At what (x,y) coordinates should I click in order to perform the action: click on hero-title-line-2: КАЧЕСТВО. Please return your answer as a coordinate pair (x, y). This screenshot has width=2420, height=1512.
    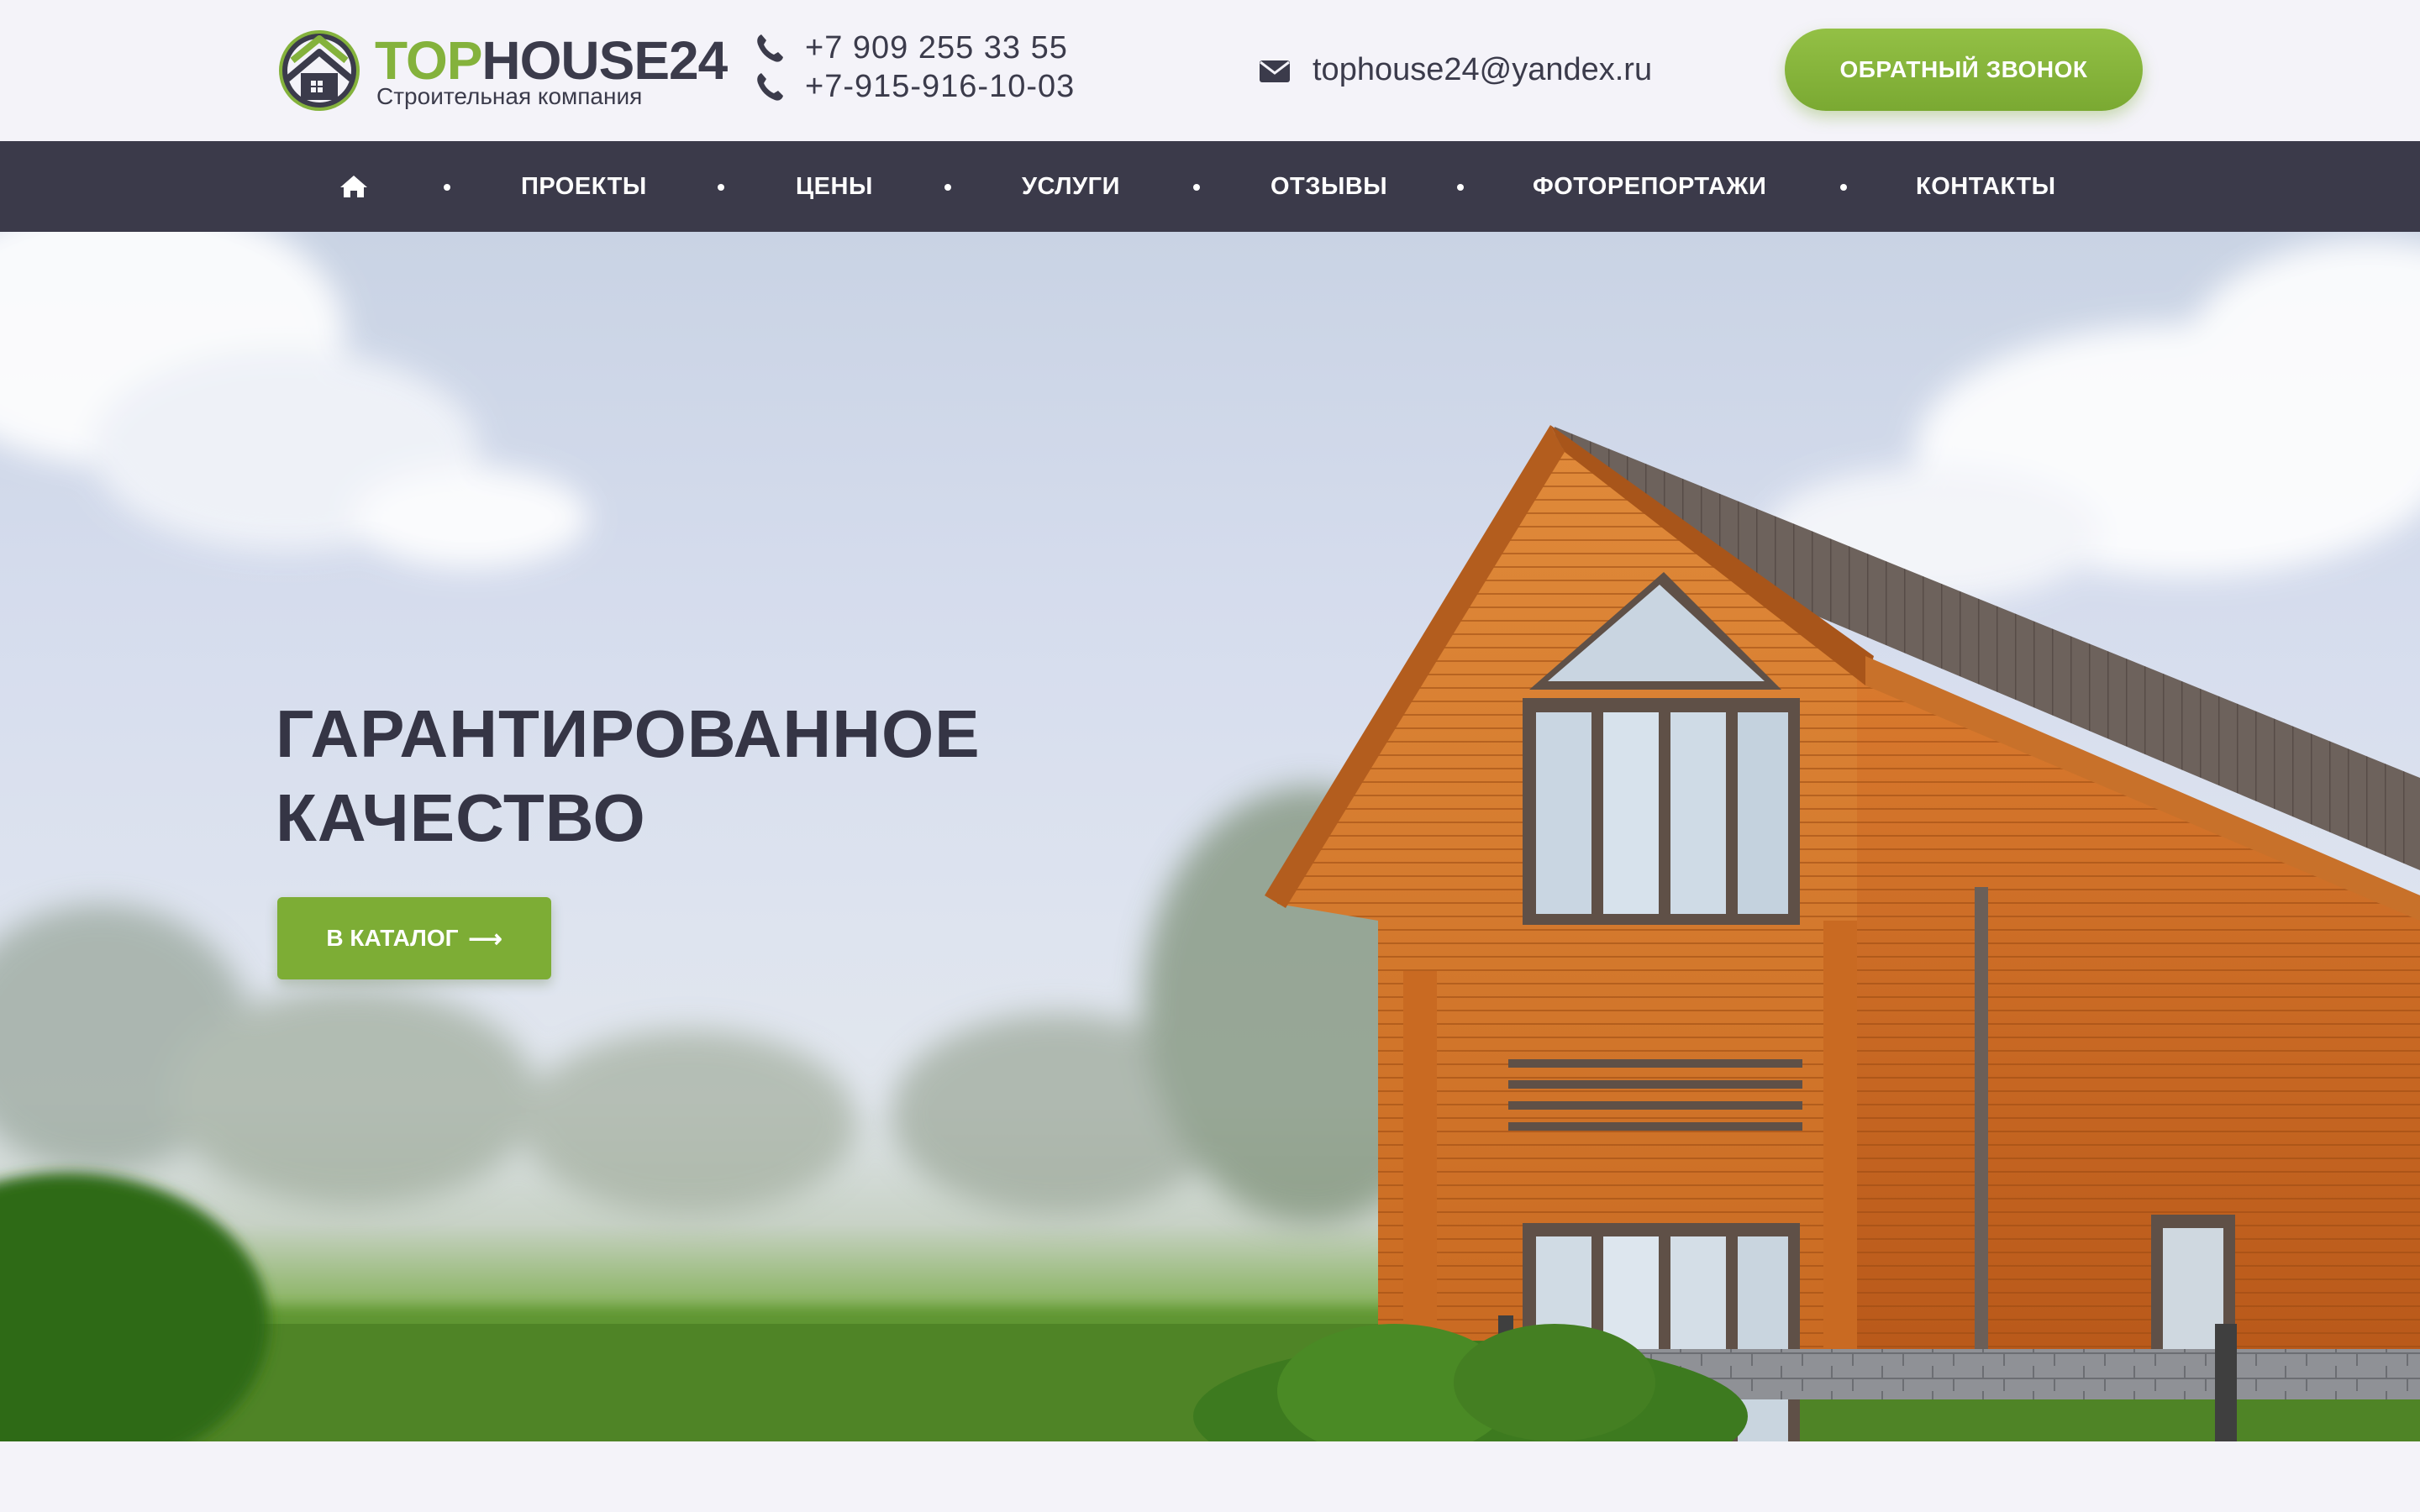
    Looking at the image, I should click on (461, 817).